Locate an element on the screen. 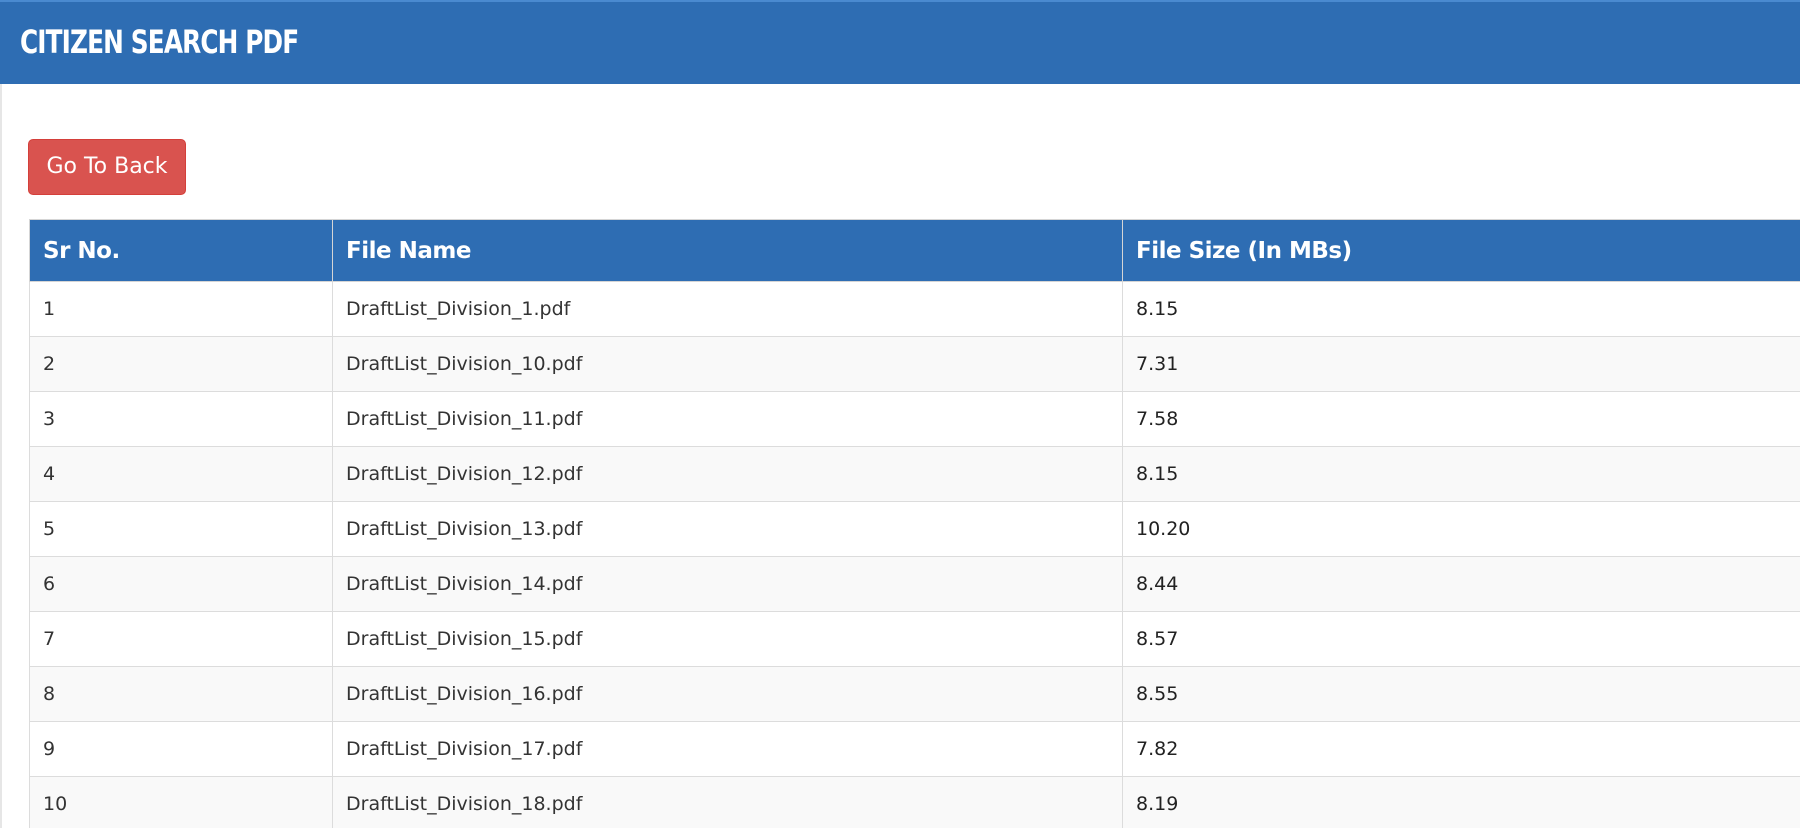 The width and height of the screenshot is (1800, 828). table-header-row: Sr No. File Name File Size (In MBs) is located at coordinates (914, 250).